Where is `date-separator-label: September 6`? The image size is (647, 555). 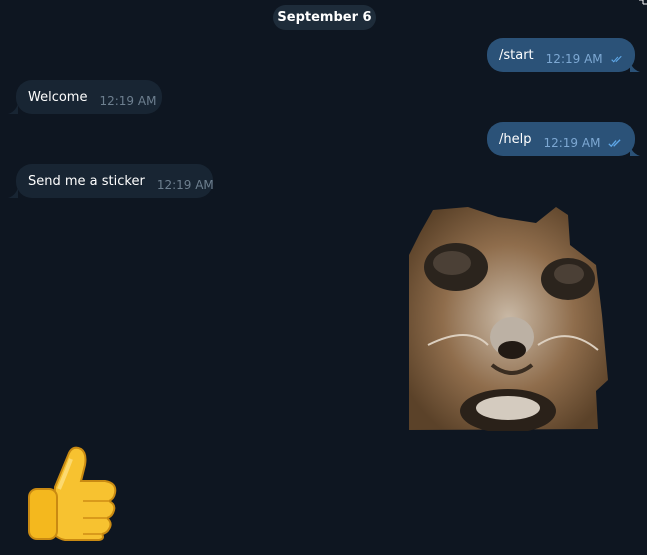 date-separator-label: September 6 is located at coordinates (324, 17).